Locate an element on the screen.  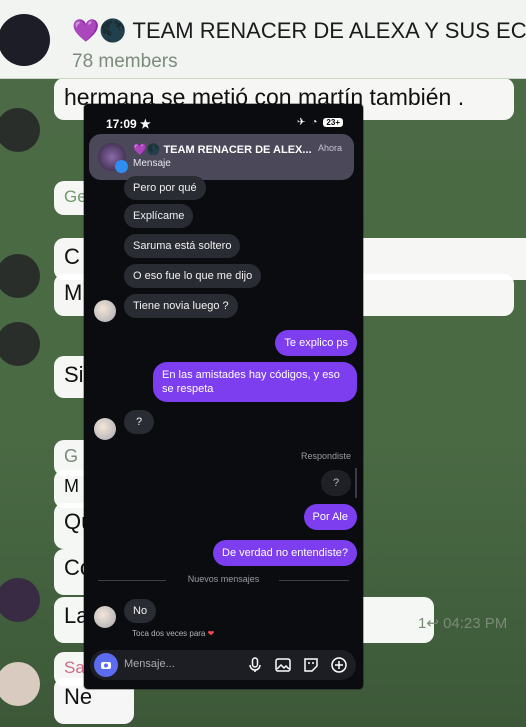
notification-banner: 💜🌑 TEAM RENACER DE ALEX... Ahora Mensaje is located at coordinates (221, 157).